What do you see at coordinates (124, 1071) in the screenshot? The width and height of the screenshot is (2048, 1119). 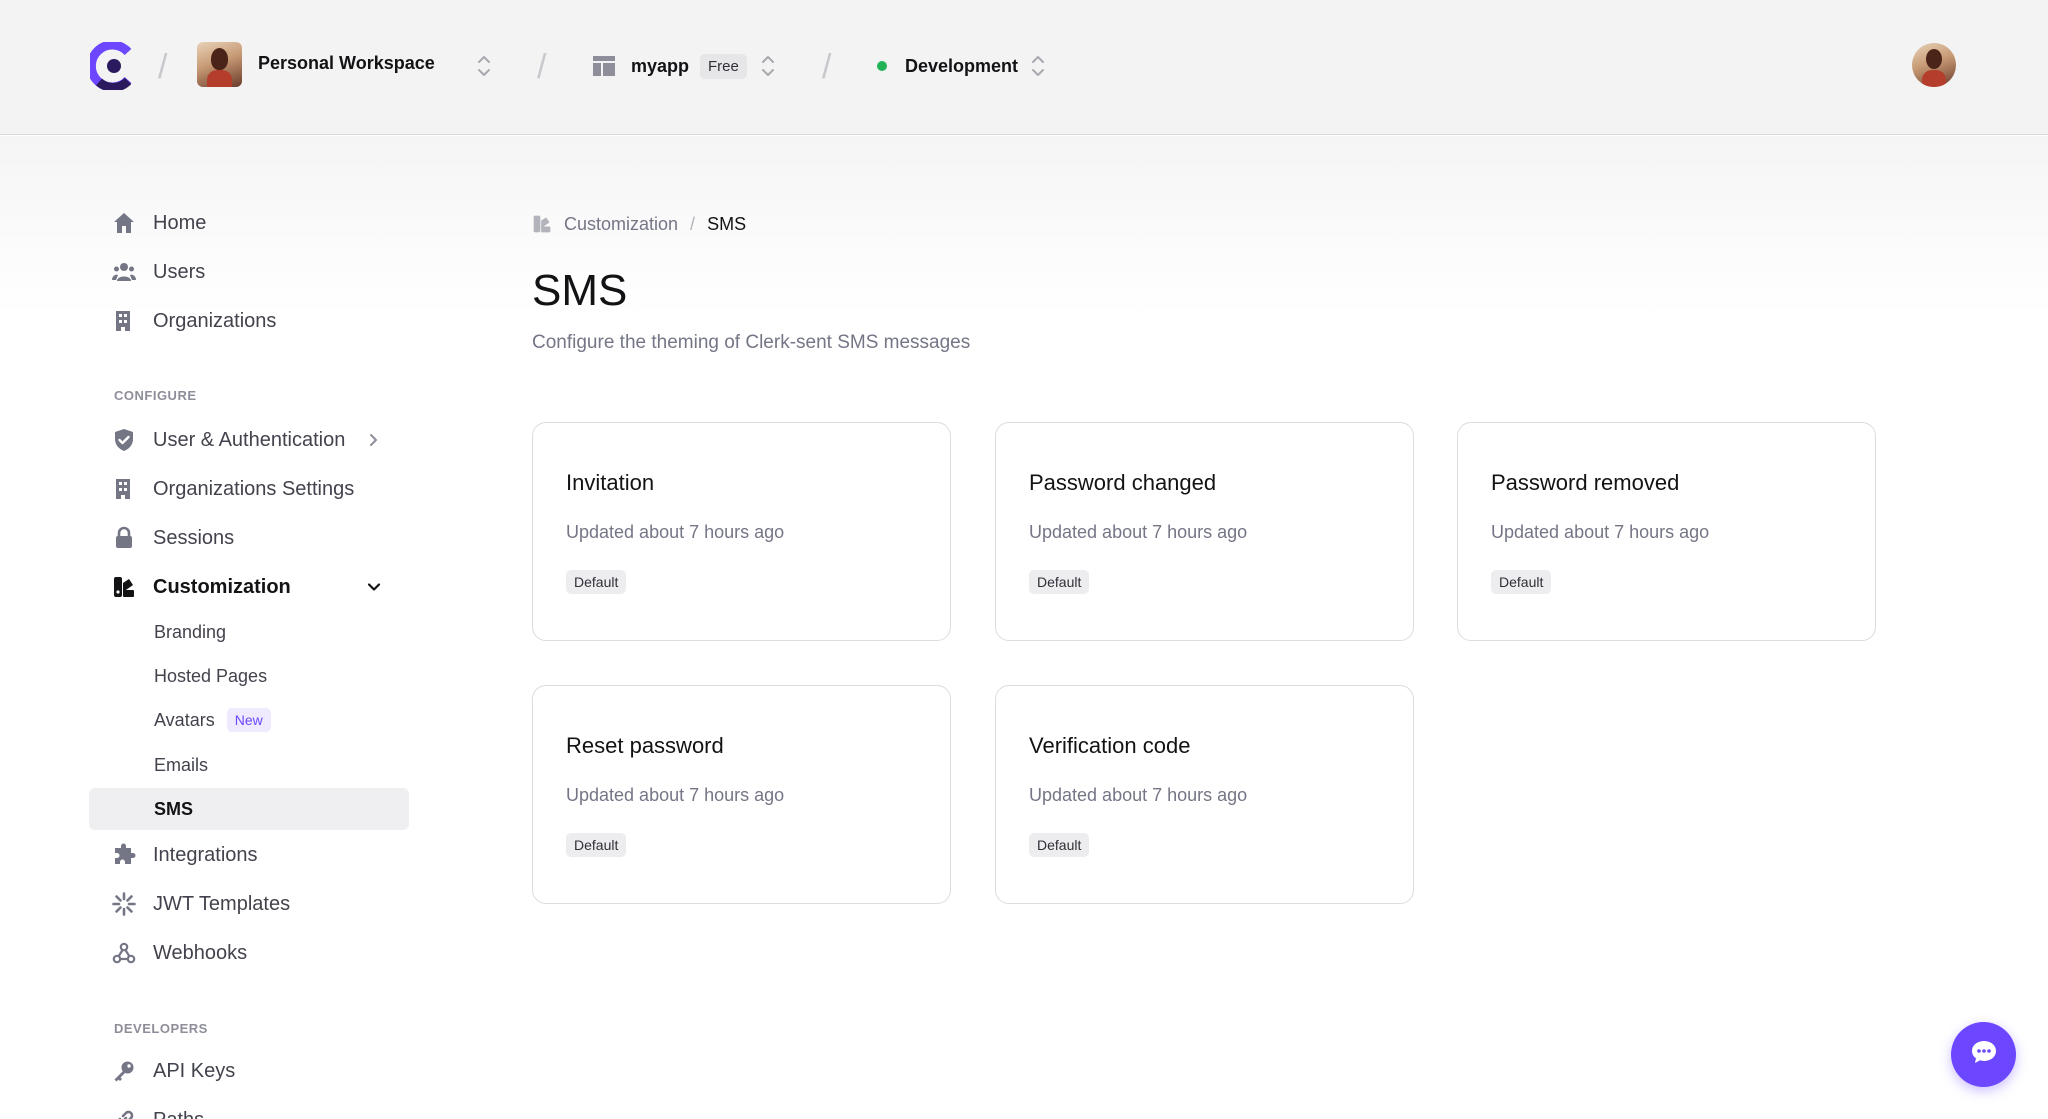 I see `key-icon` at bounding box center [124, 1071].